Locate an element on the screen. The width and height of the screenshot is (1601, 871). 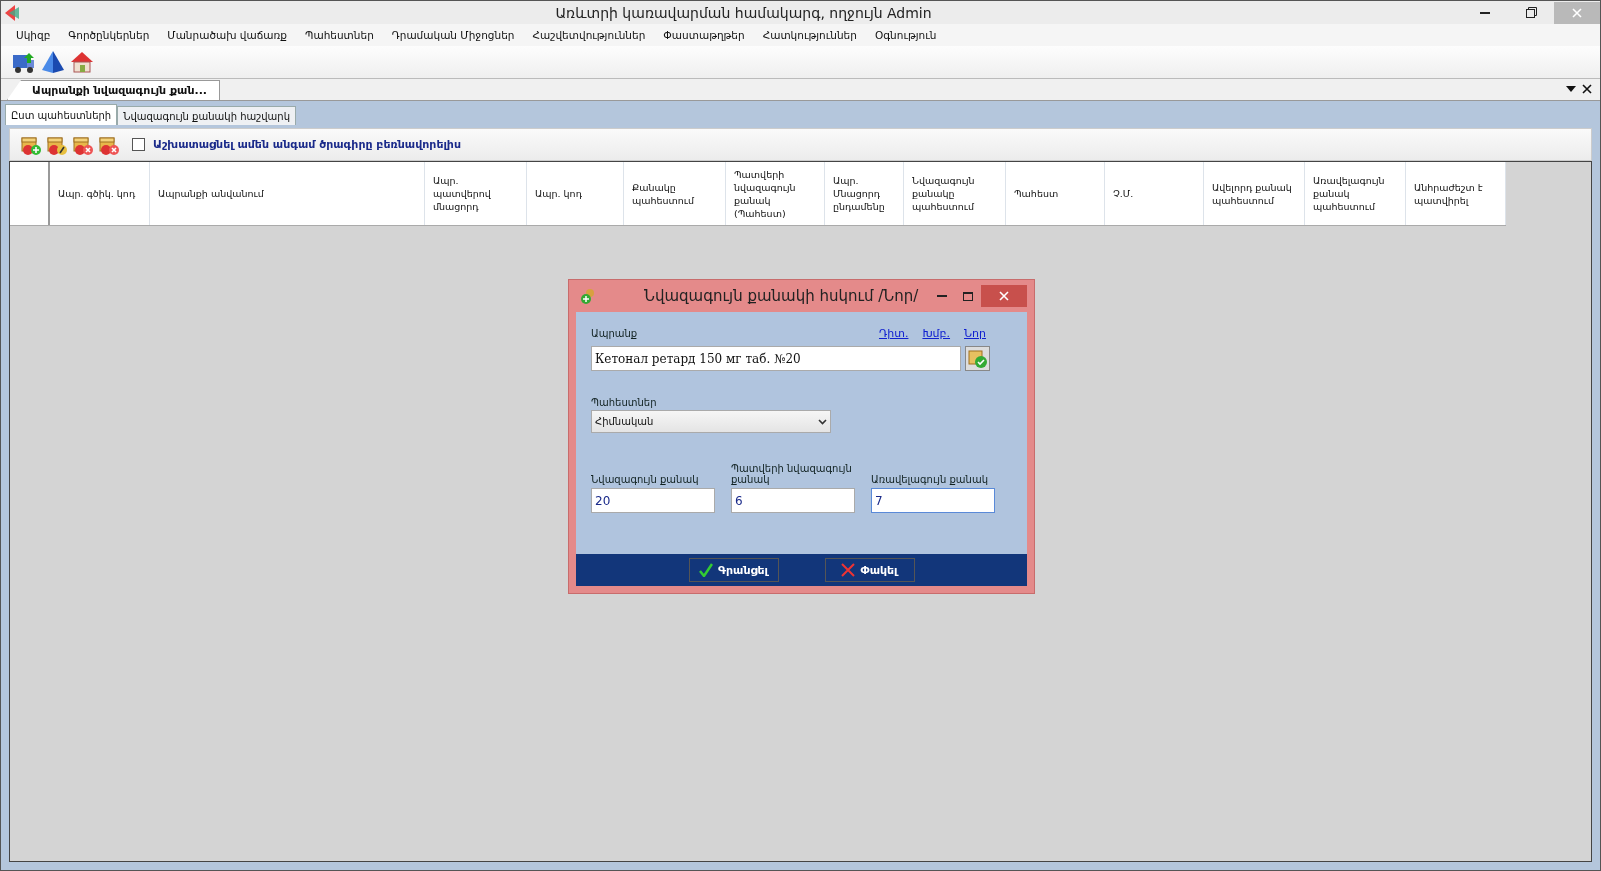
pyramid-icon is located at coordinates (53, 62).